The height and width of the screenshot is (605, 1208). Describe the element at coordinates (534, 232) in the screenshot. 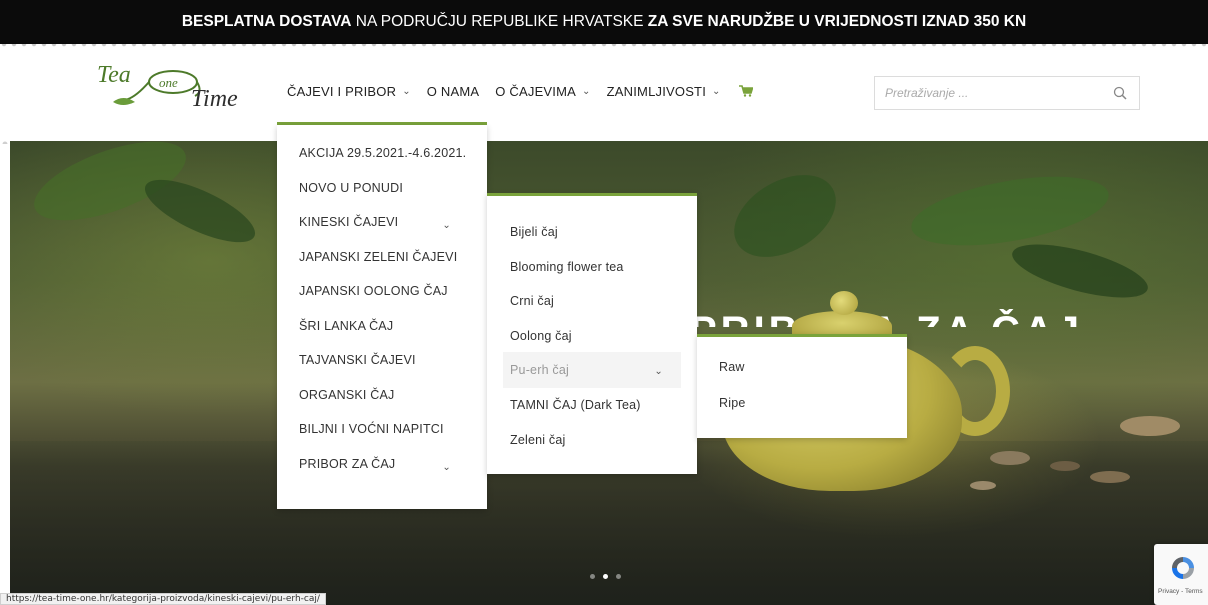

I see `menu-item-label: Bijeli čaj` at that location.